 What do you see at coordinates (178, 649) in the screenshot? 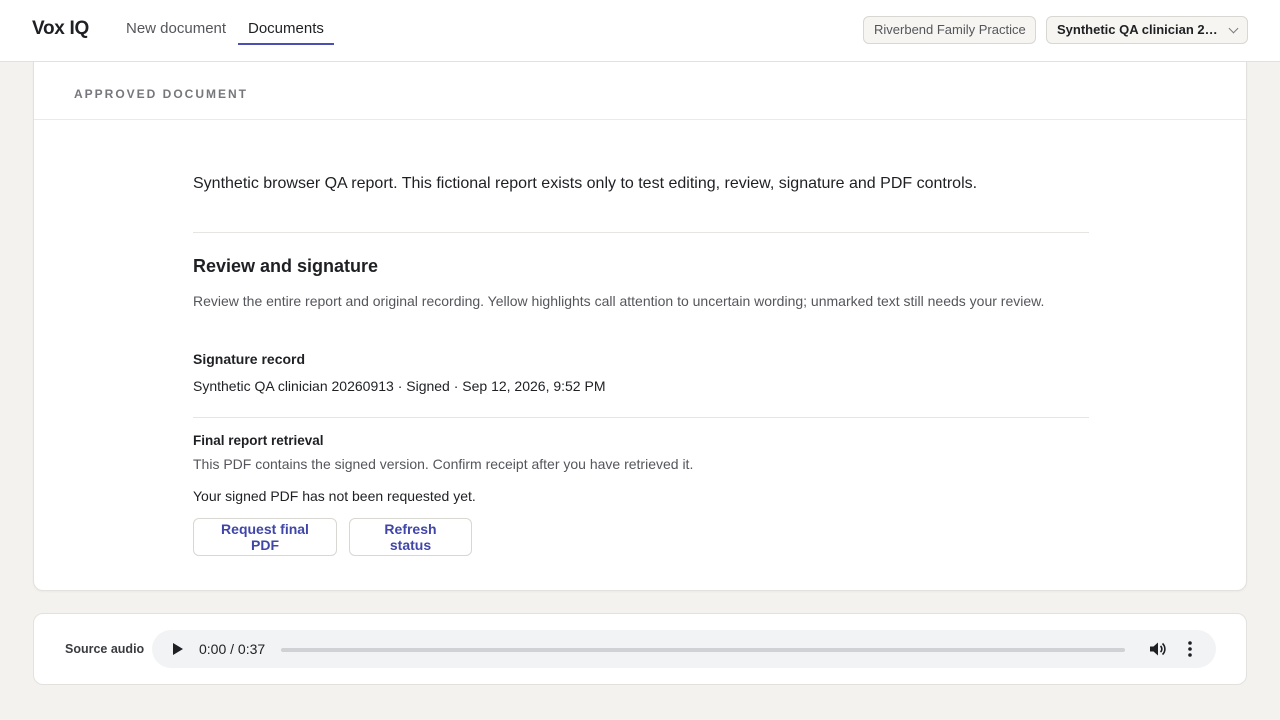
I see `play-icon` at bounding box center [178, 649].